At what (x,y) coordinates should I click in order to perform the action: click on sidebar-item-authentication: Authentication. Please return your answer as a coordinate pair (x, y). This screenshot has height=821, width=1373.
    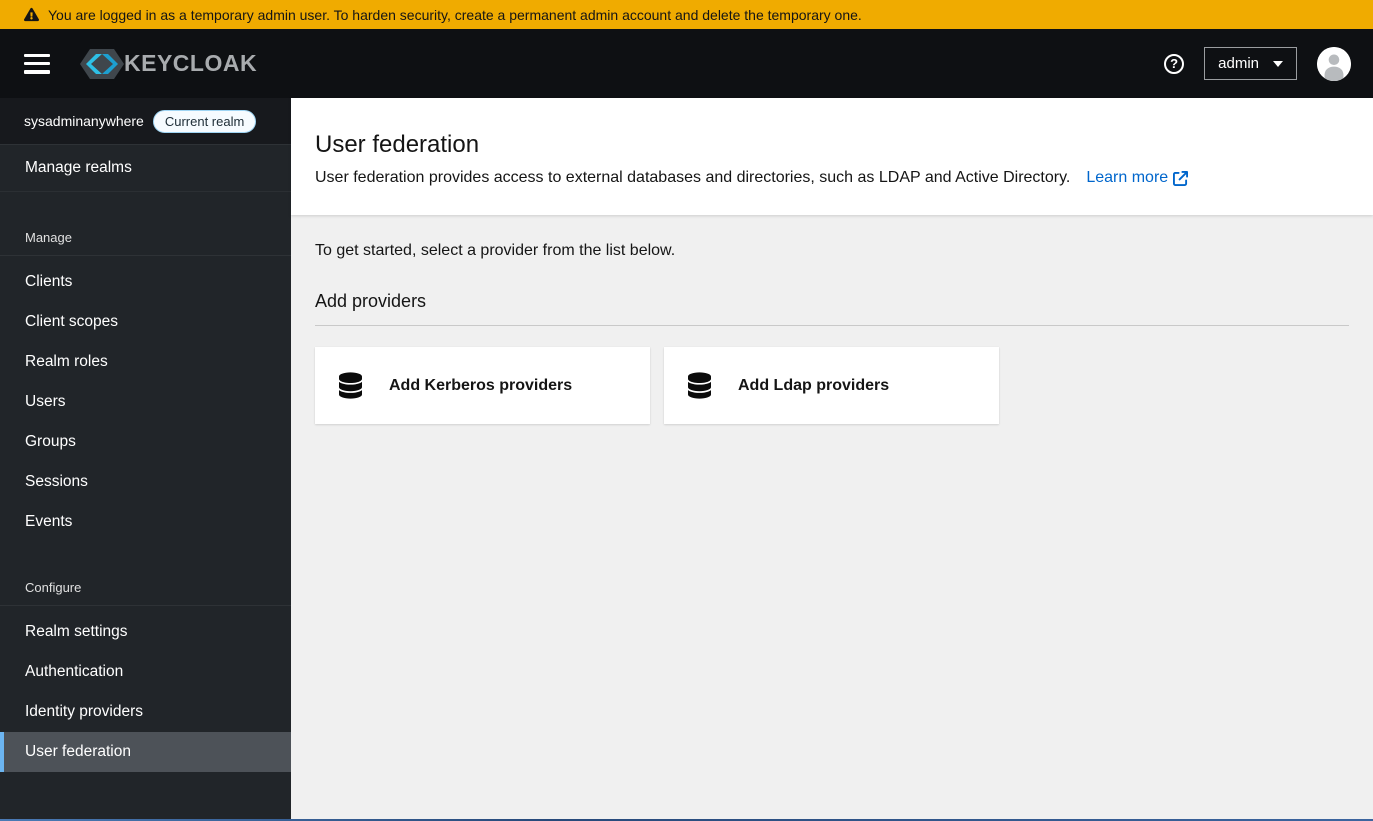
    Looking at the image, I should click on (145, 672).